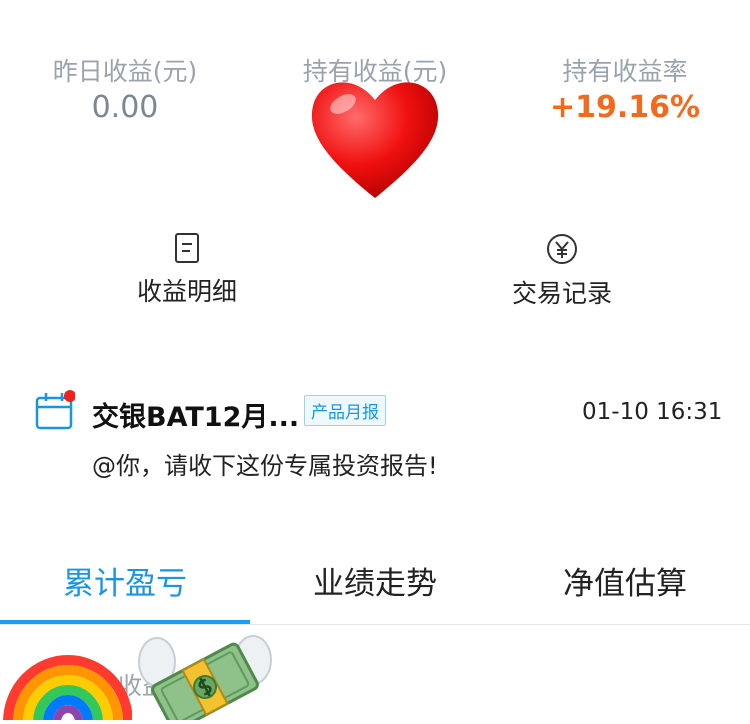  I want to click on tab-divider, so click(375, 624).